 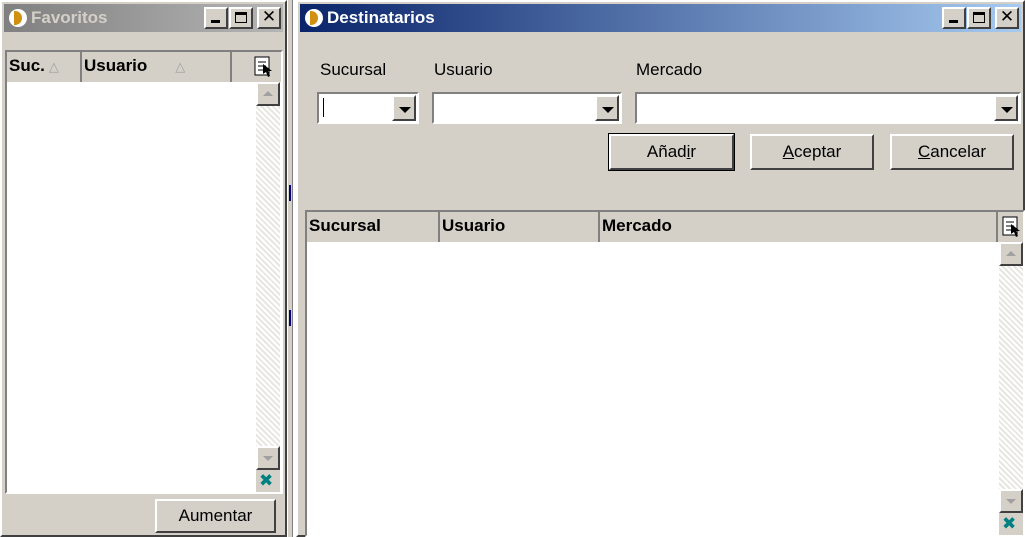 I want to click on favoritos-grid-header: Suc. △ Usuario △, so click(x=144, y=67).